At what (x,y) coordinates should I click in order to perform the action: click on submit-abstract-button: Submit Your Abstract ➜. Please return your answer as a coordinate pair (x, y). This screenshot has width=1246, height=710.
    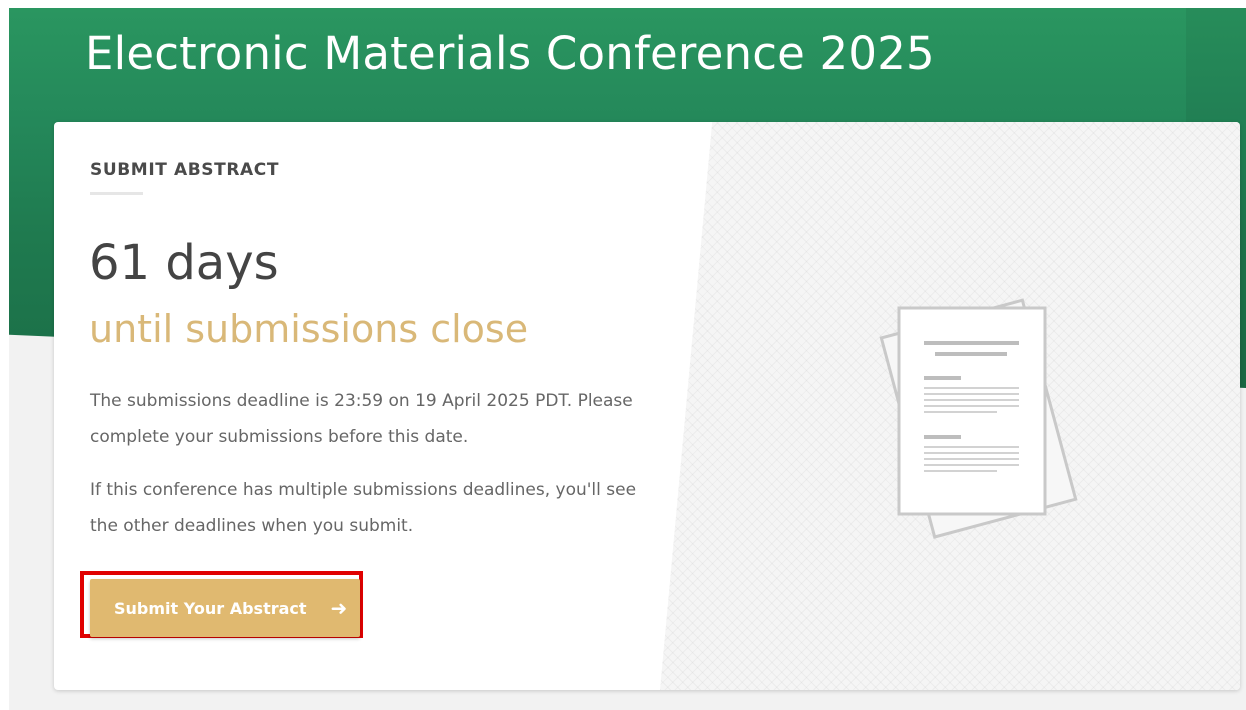
    Looking at the image, I should click on (225, 608).